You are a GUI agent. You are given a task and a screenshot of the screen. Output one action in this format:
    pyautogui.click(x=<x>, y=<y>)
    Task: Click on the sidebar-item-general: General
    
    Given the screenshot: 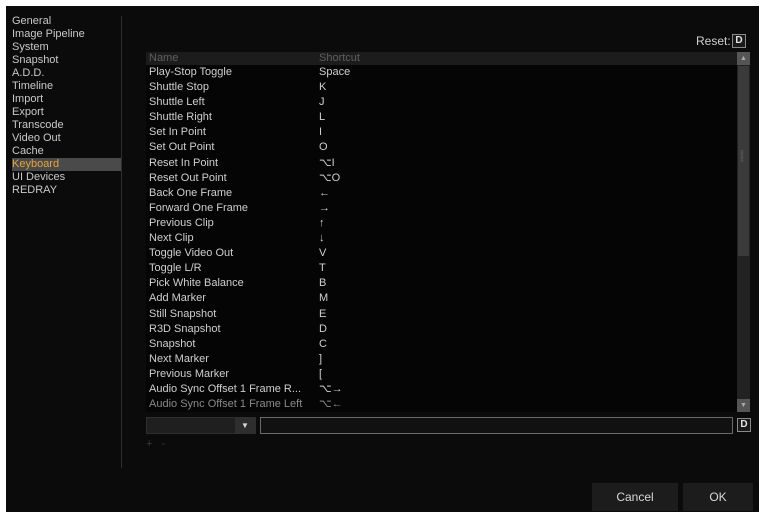 What is the action you would take?
    pyautogui.click(x=67, y=21)
    